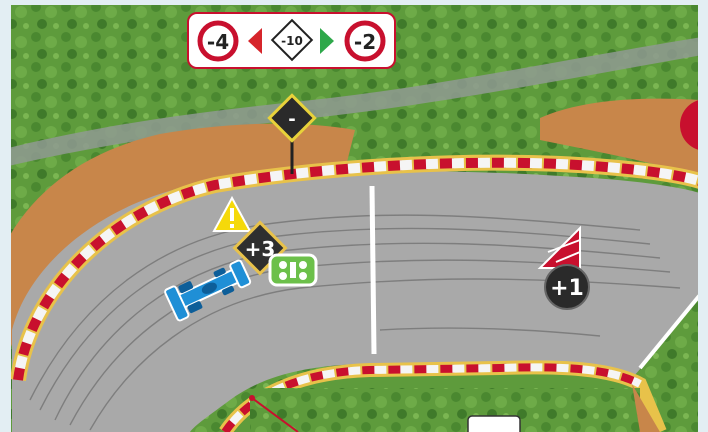 The width and height of the screenshot is (708, 432). Describe the element at coordinates (494, 423) in the screenshot. I see `pit-board` at that location.